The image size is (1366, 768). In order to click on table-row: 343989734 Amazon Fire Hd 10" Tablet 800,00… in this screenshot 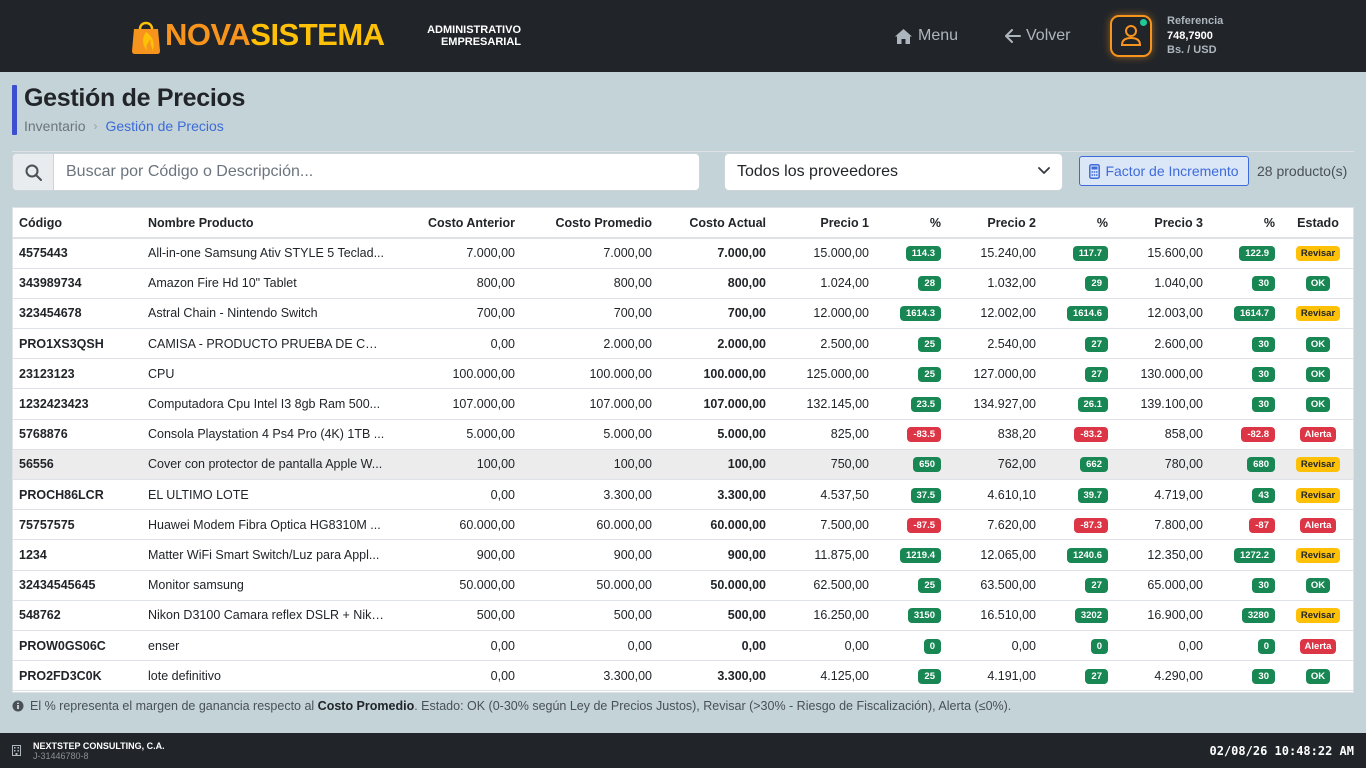, I will do `click(683, 283)`.